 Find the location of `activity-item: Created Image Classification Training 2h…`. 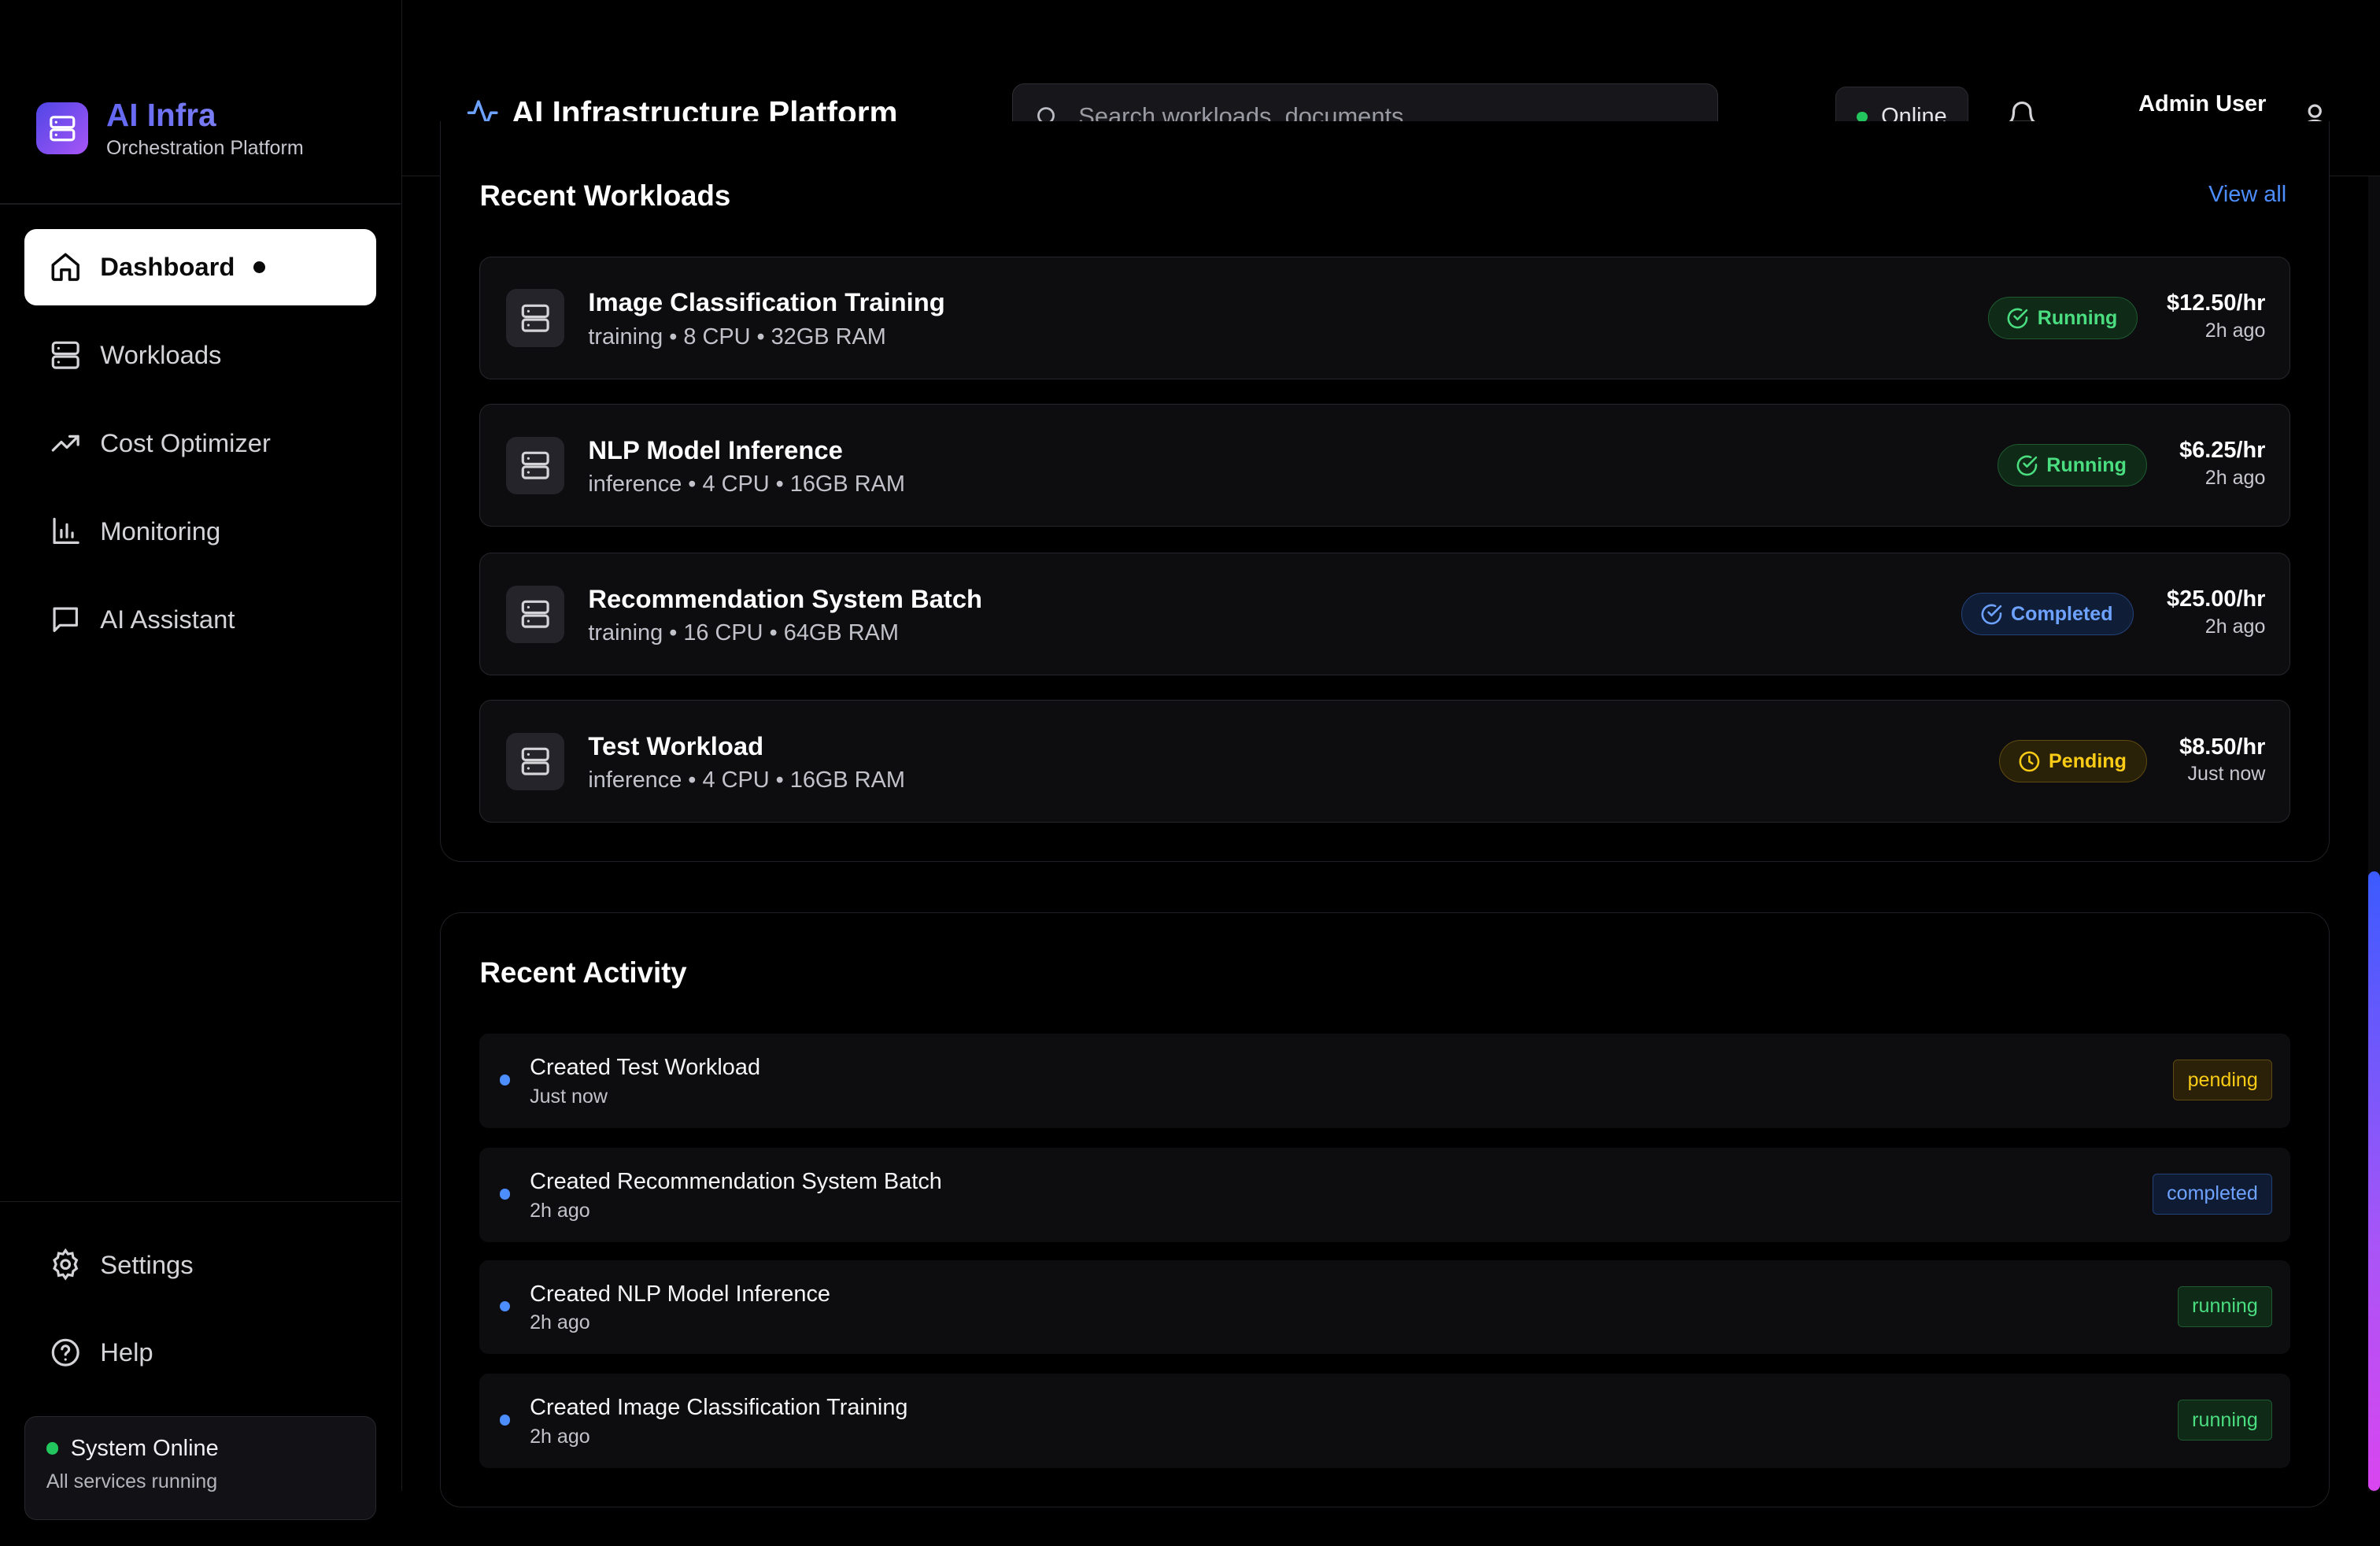

activity-item: Created Image Classification Training 2h… is located at coordinates (1385, 1421).